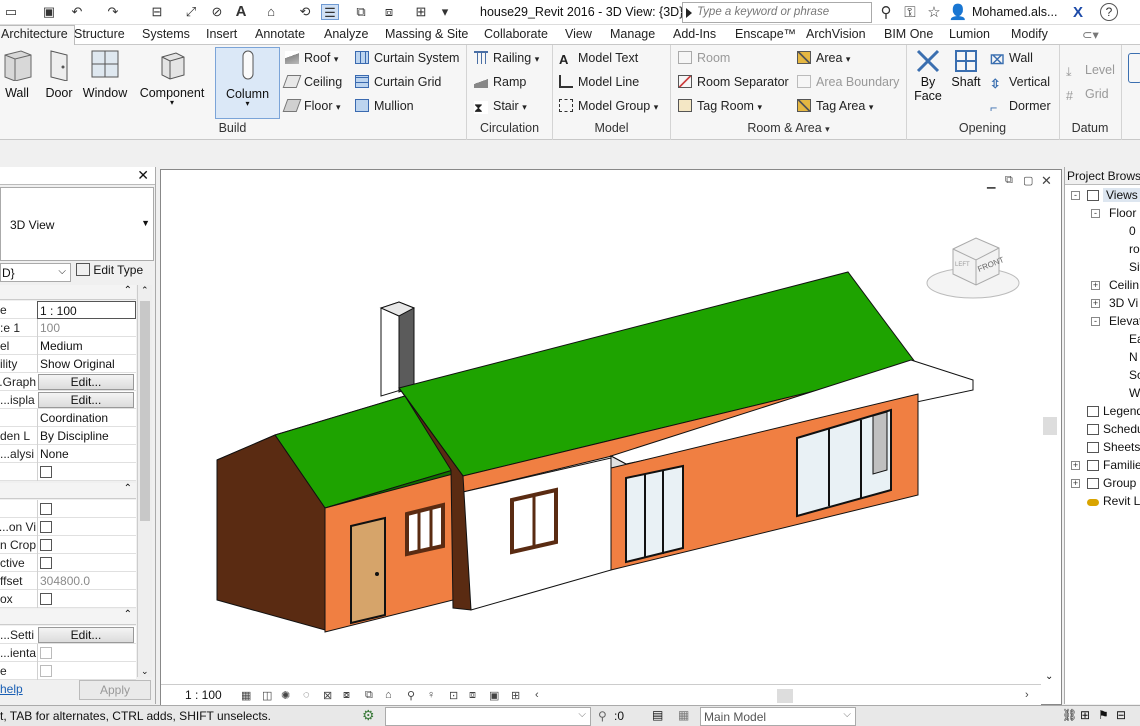  What do you see at coordinates (765, 34) in the screenshot?
I see `tab-enscape: Enscape™` at bounding box center [765, 34].